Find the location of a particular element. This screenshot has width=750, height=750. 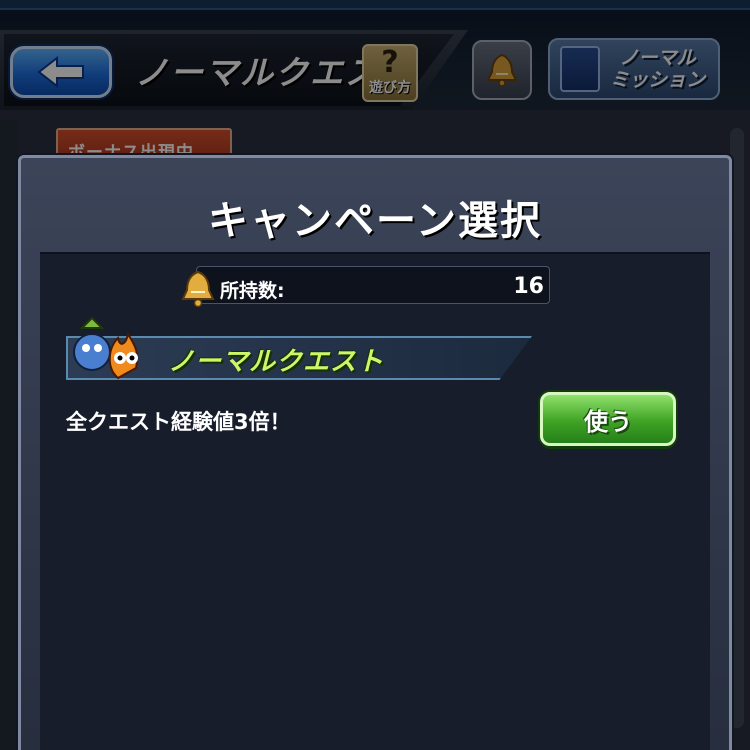

campaign-name: ノーマルクエスト is located at coordinates (276, 362).